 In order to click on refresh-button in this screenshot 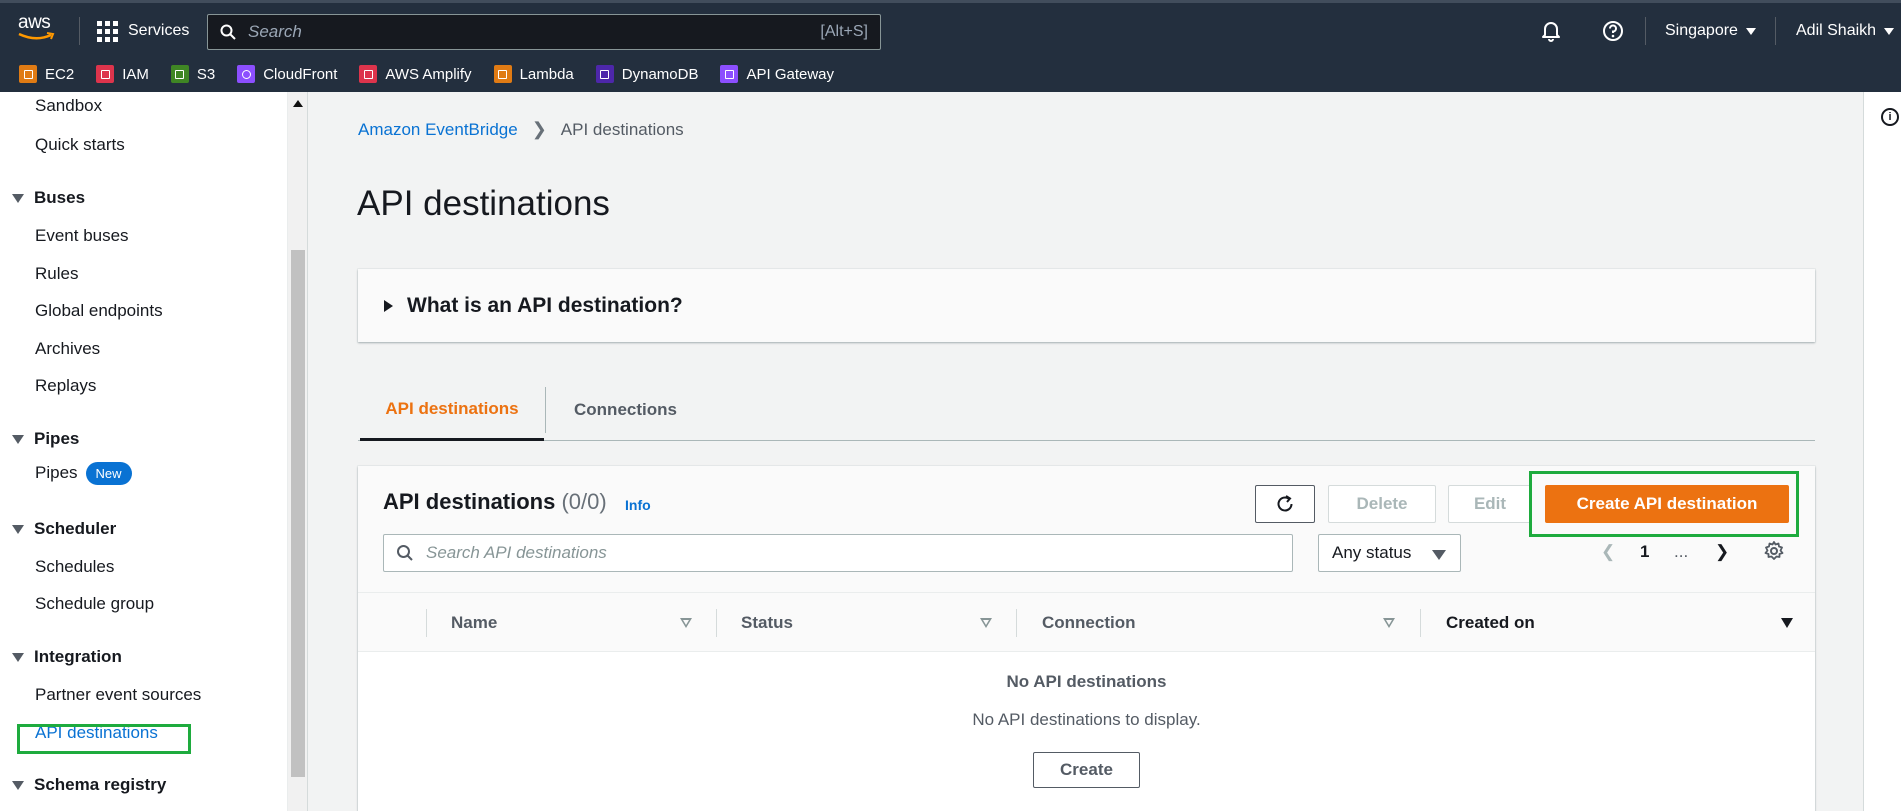, I will do `click(1285, 504)`.